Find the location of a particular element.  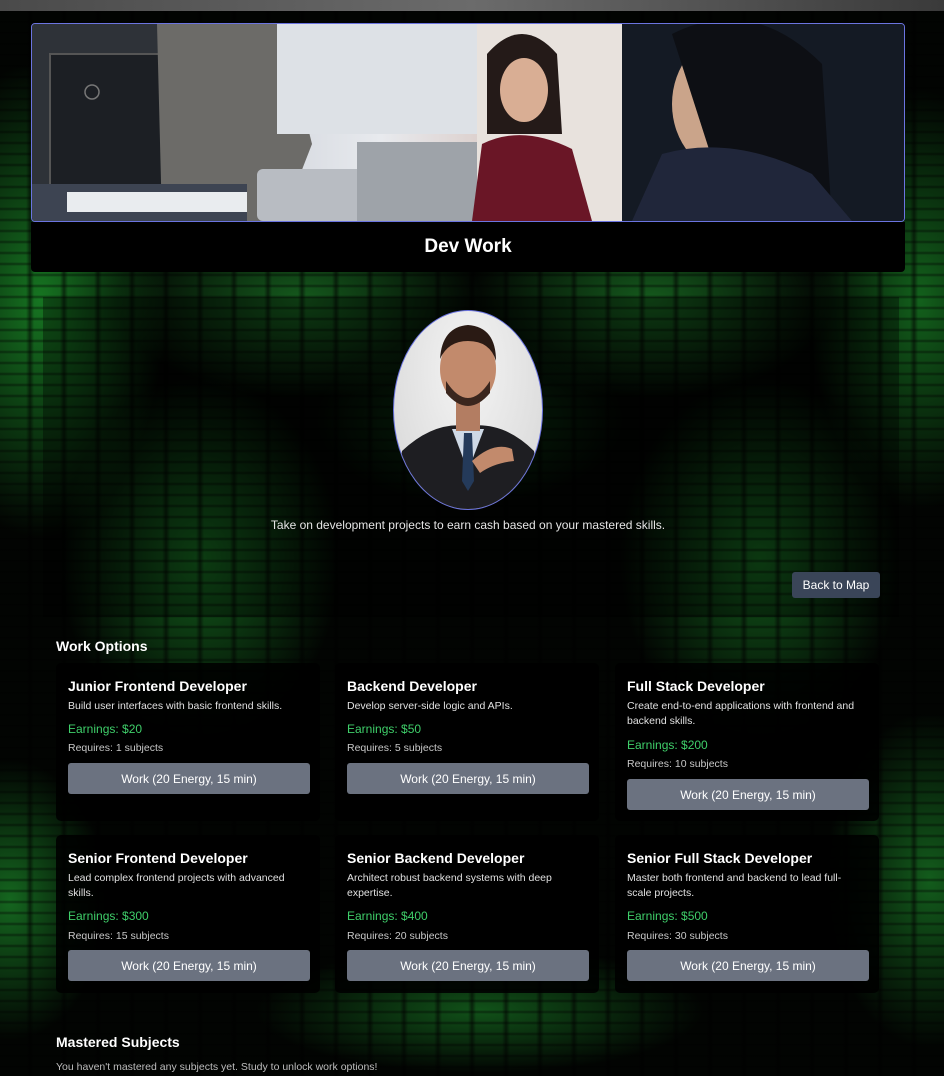

job-title: Junior Frontend Developer is located at coordinates (157, 686).